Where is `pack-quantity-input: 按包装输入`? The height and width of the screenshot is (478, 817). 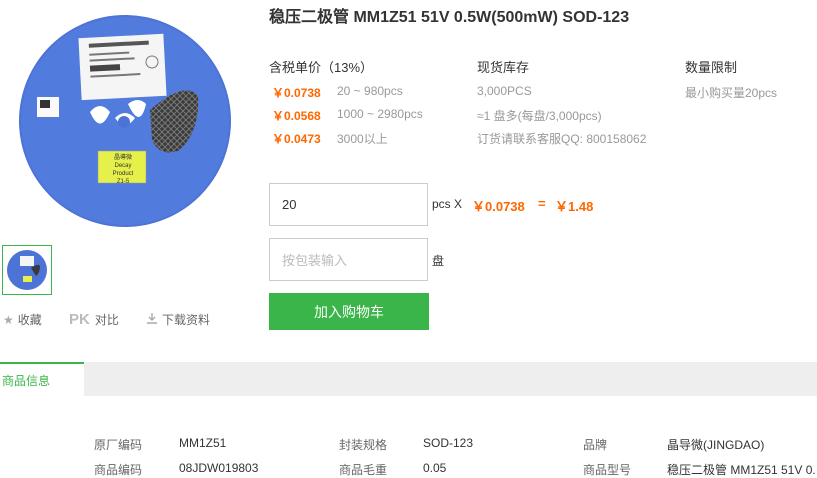
pack-quantity-input: 按包装输入 is located at coordinates (348, 259).